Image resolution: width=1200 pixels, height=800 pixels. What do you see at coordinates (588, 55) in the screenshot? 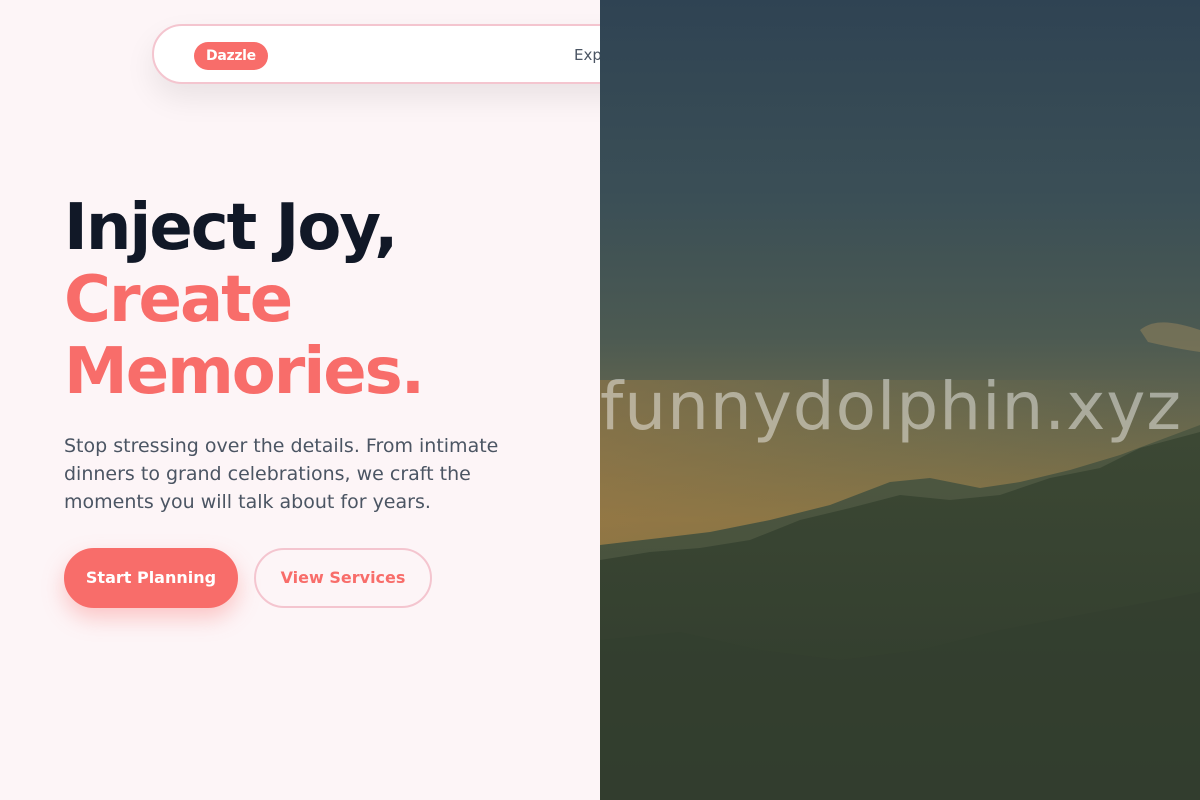
I see `nav-link-explore: Exp` at bounding box center [588, 55].